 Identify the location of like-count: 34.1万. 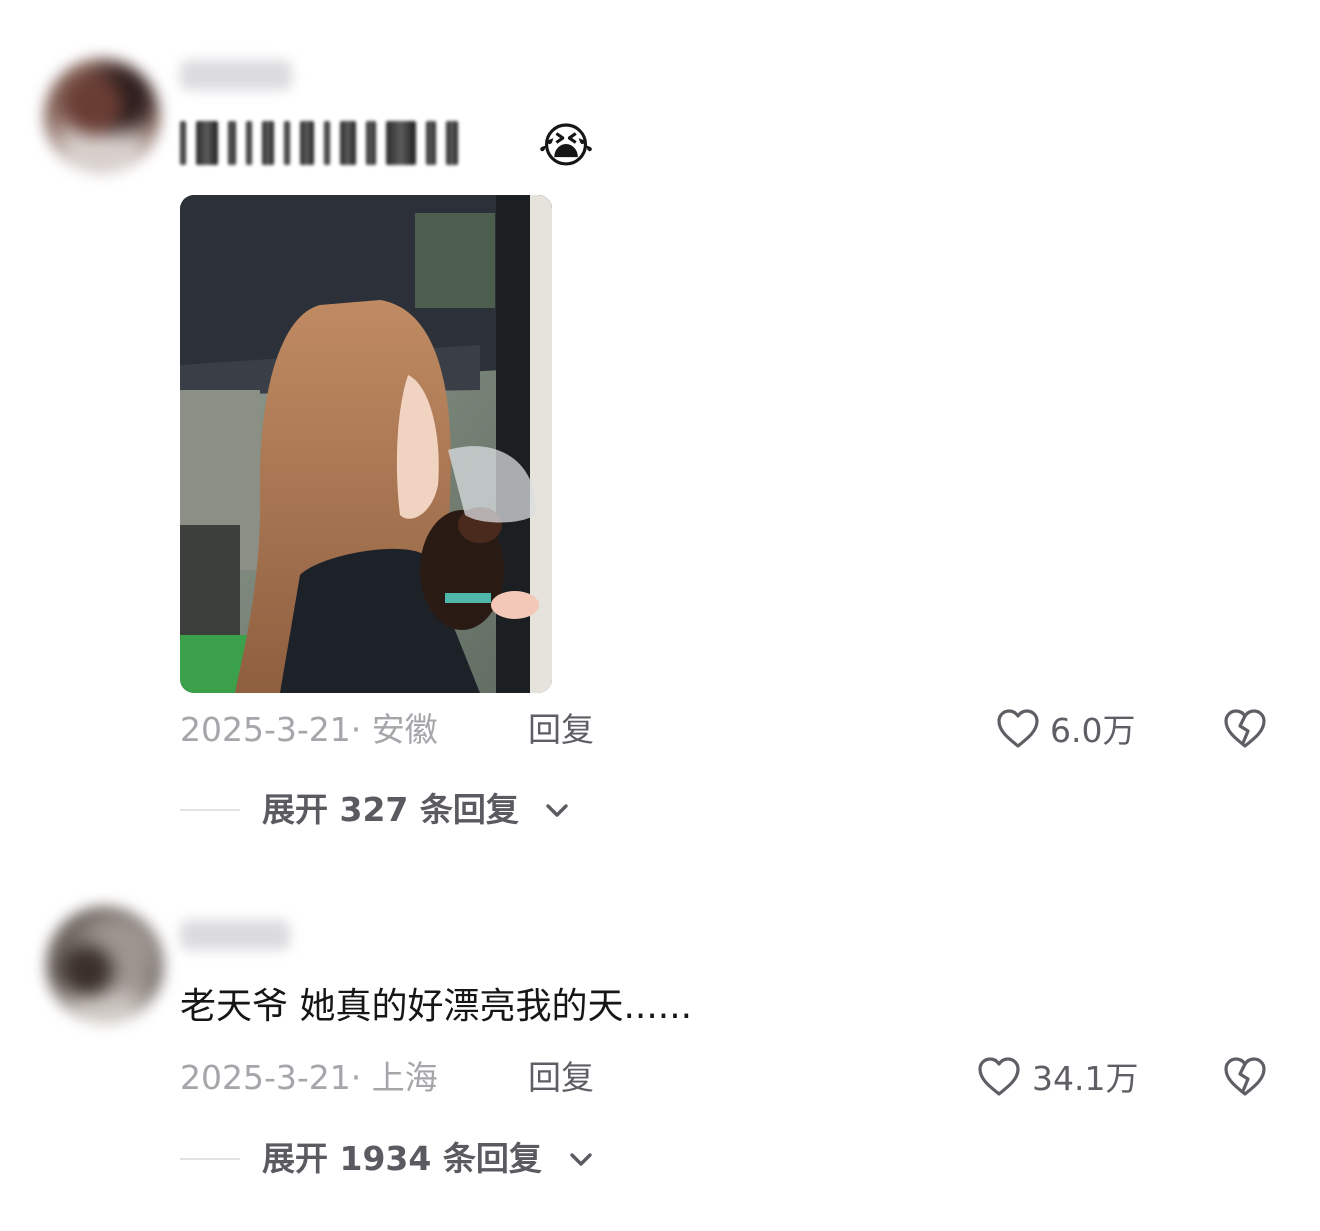
(1085, 1078).